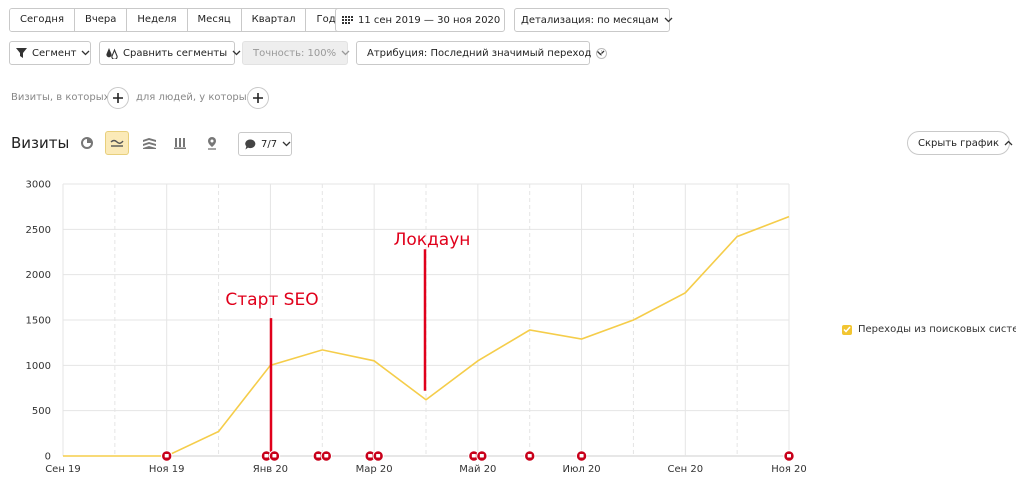 The width and height of the screenshot is (1016, 500). I want to click on y-tick-label: 2500, so click(38, 230).